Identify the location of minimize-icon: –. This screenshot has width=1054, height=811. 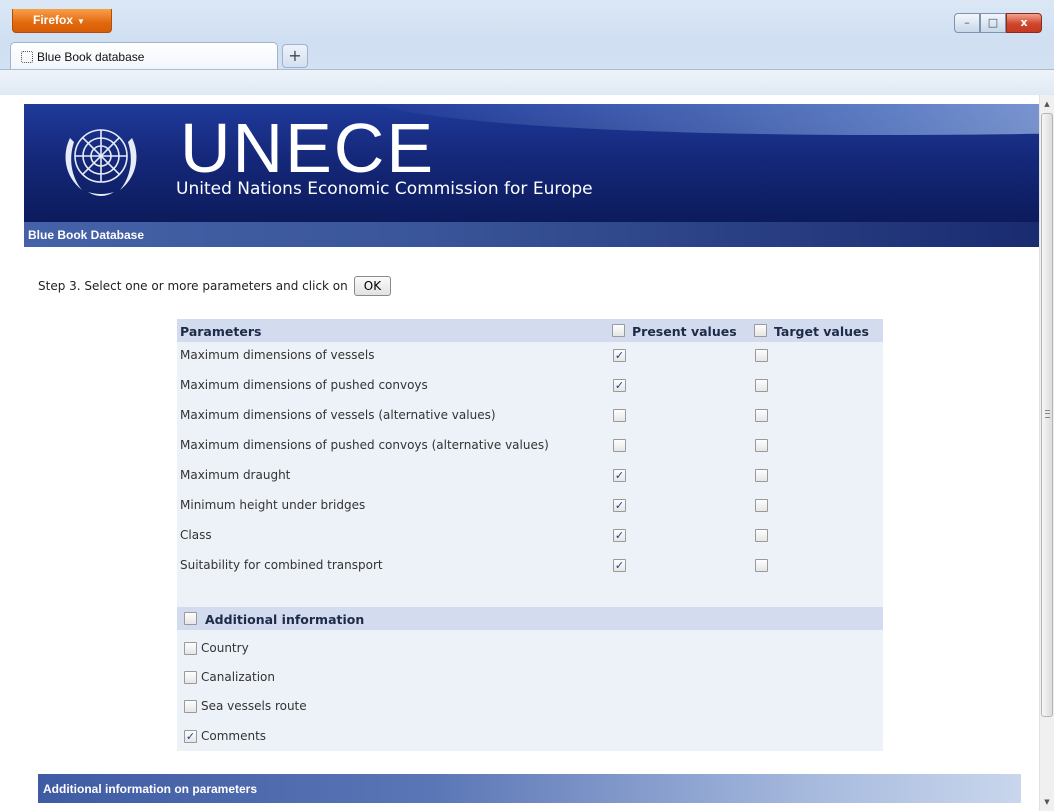
(967, 22).